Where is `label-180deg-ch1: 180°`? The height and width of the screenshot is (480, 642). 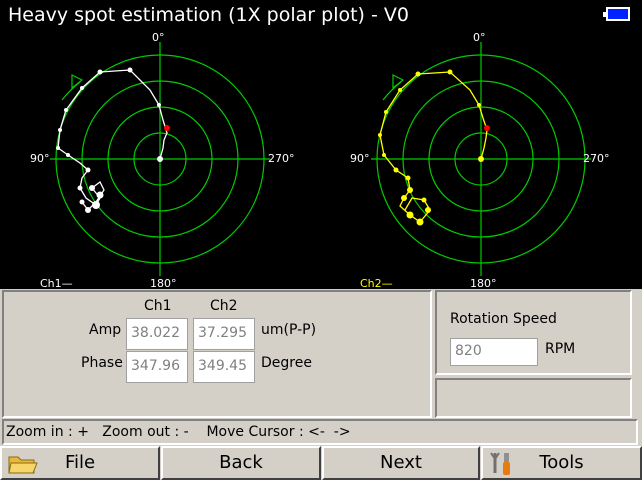 label-180deg-ch1: 180° is located at coordinates (163, 283).